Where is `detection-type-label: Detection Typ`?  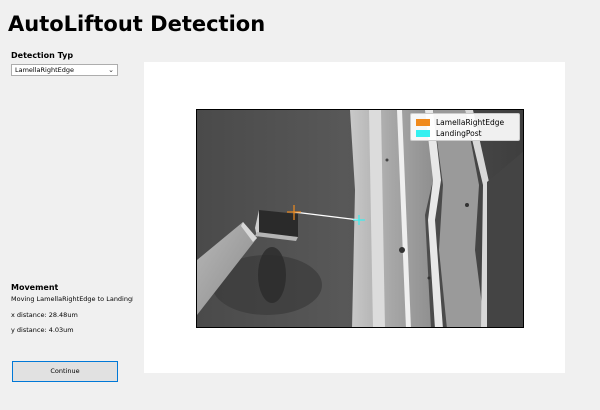 detection-type-label: Detection Typ is located at coordinates (42, 55).